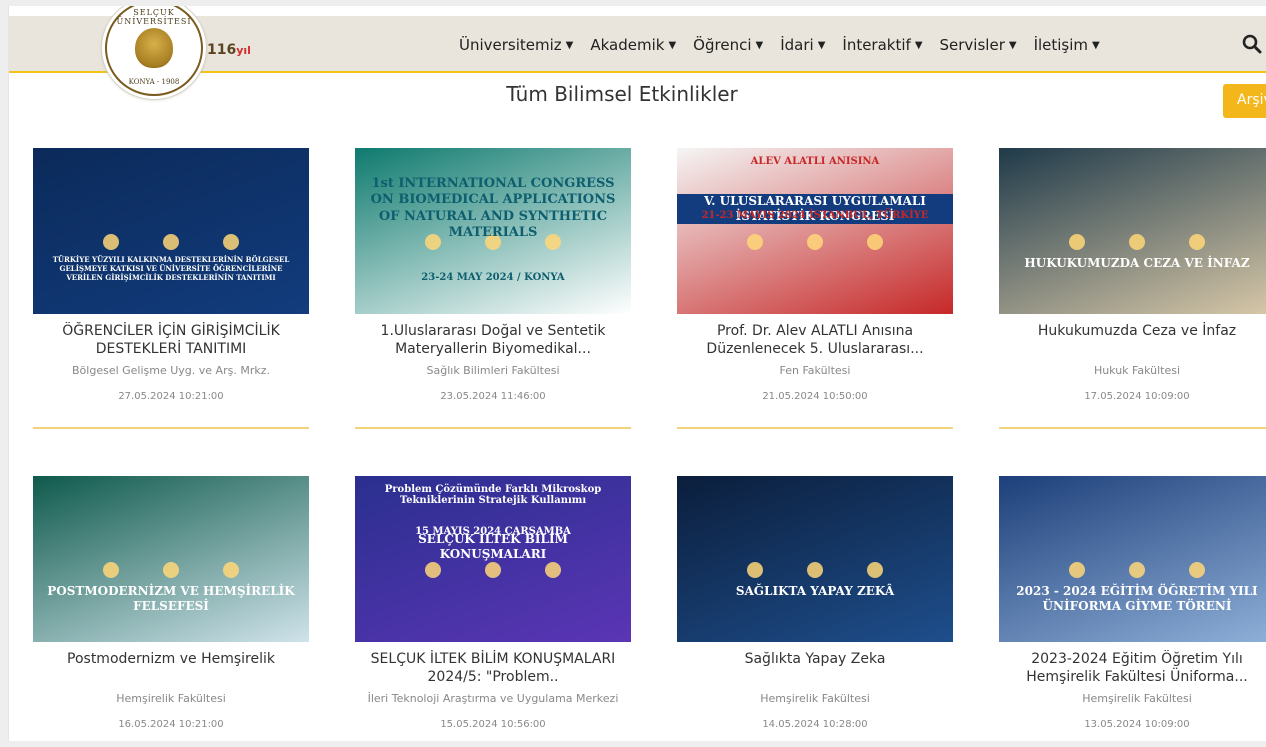 The width and height of the screenshot is (1266, 747). I want to click on event-poster: SAĞLIKTA YAPAY ZEKÂ, so click(815, 559).